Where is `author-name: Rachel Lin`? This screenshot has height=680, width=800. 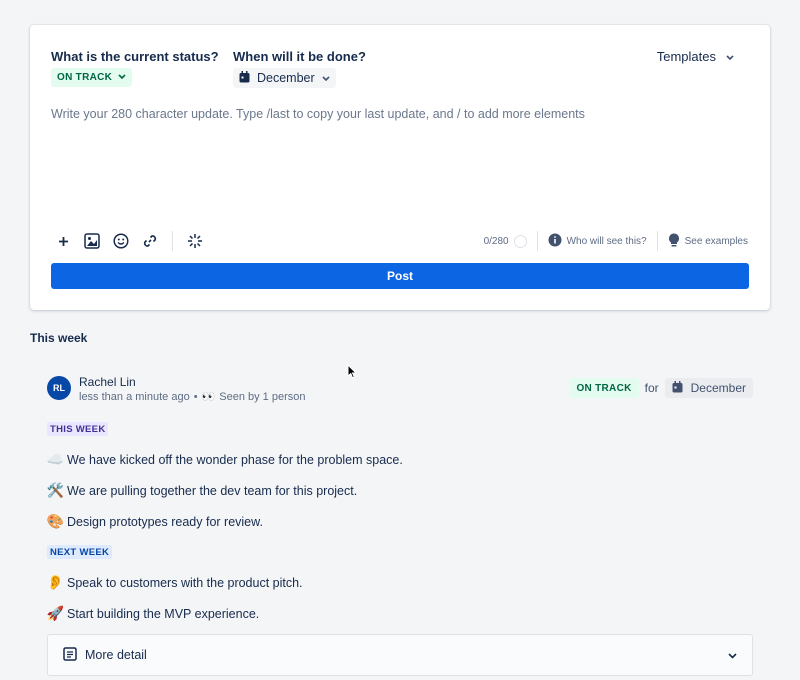 author-name: Rachel Lin is located at coordinates (107, 382).